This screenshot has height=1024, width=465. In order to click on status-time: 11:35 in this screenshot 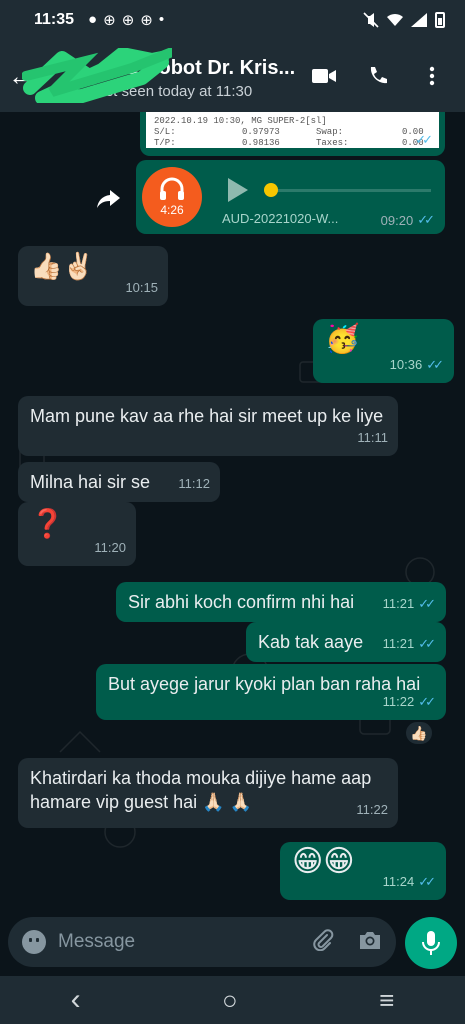, I will do `click(54, 19)`.